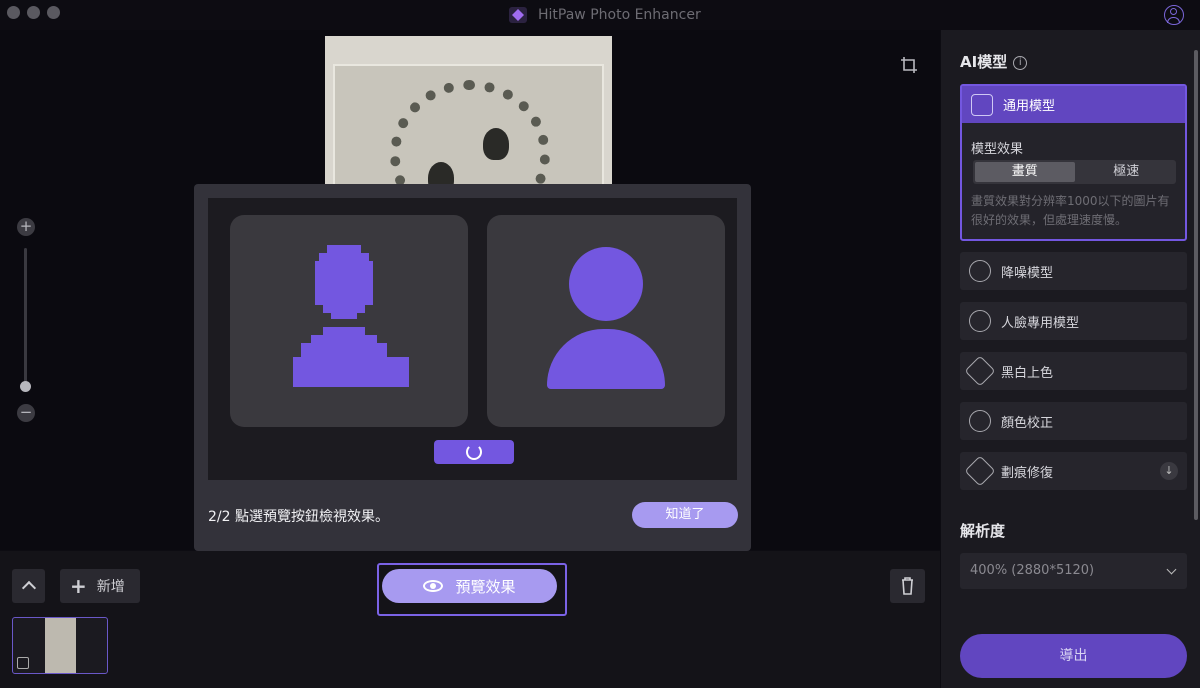 The height and width of the screenshot is (688, 1200). I want to click on general-model-label: 通用模型, so click(1029, 106).